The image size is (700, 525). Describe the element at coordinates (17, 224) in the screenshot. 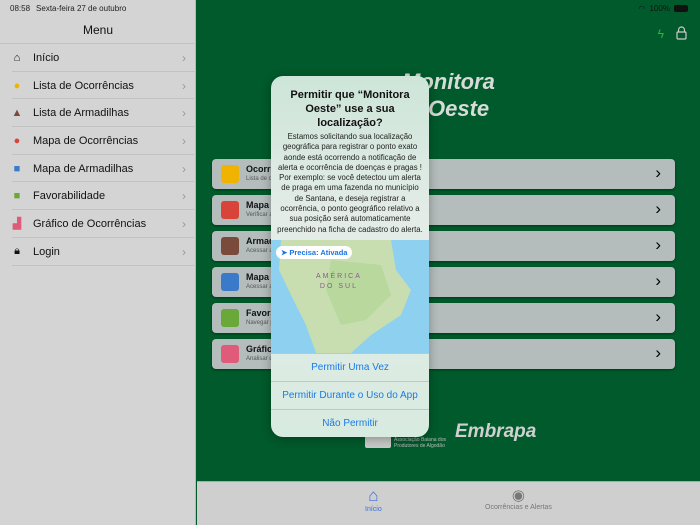

I see `chart-icon: ▟` at that location.